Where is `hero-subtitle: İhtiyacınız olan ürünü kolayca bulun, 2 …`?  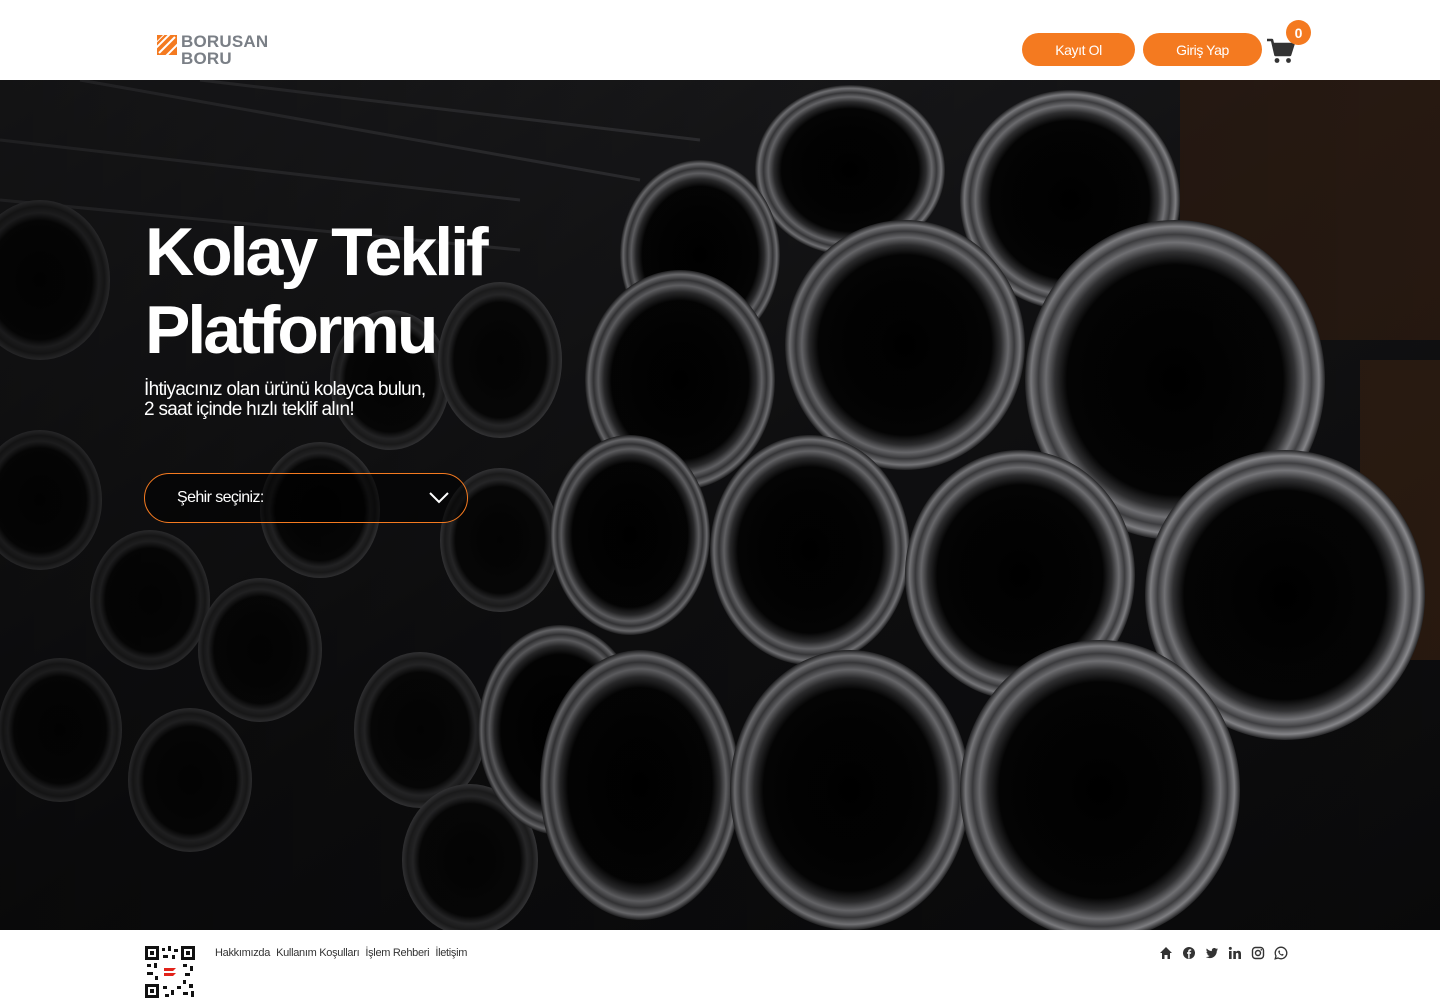
hero-subtitle: İhtiyacınız olan ürünü kolayca bulun, 2 … is located at coordinates (285, 399).